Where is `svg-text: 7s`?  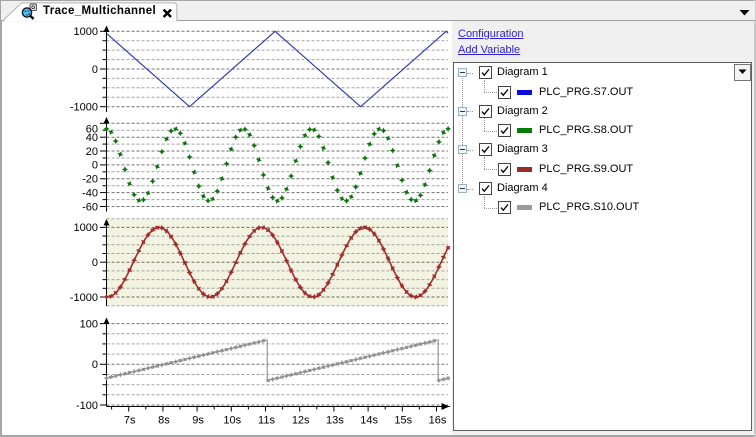 svg-text: 7s is located at coordinates (130, 421).